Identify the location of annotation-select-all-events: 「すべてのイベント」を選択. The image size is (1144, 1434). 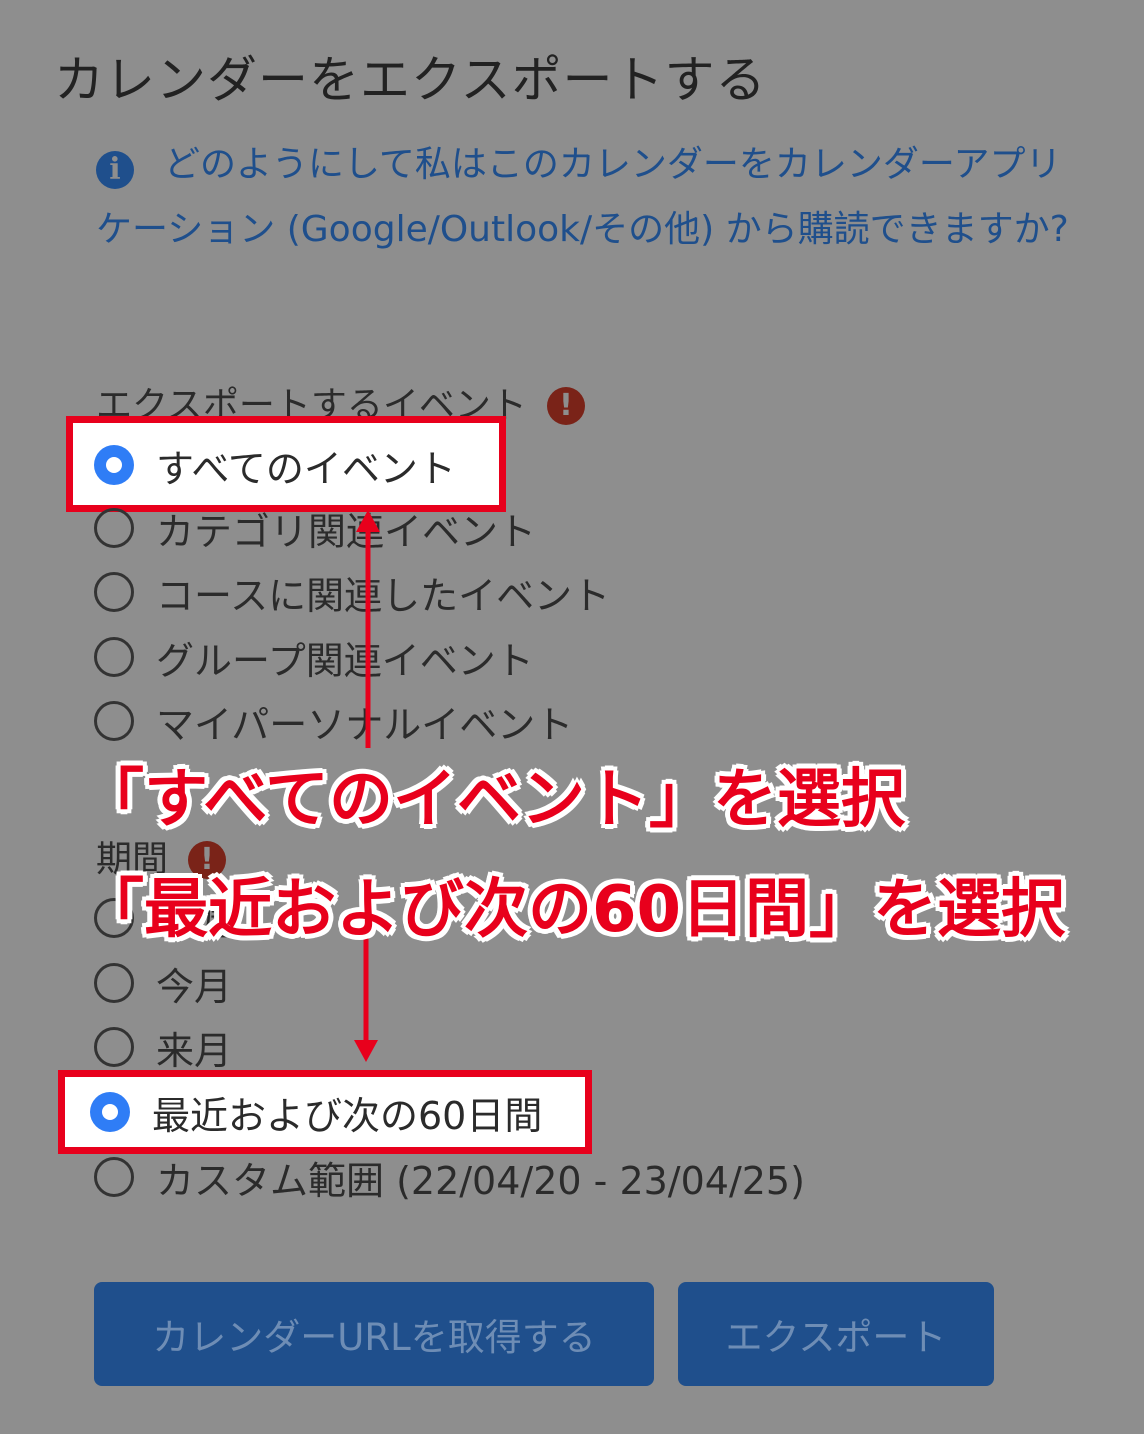
(492, 800).